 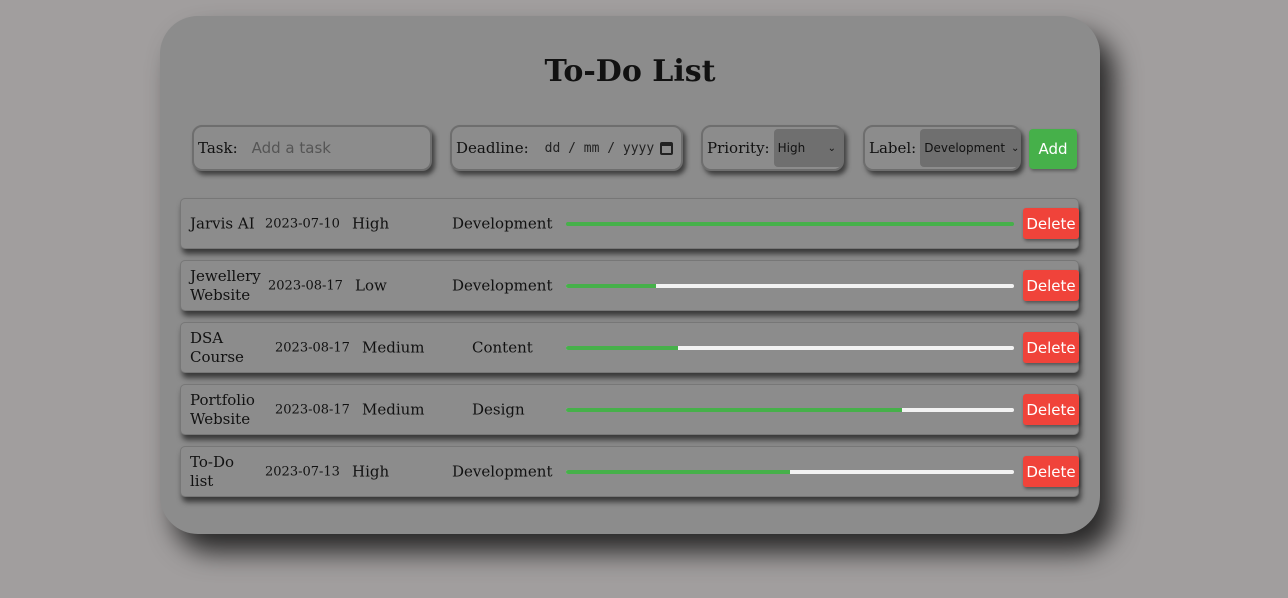 I want to click on task-input: Add a task, so click(x=291, y=148).